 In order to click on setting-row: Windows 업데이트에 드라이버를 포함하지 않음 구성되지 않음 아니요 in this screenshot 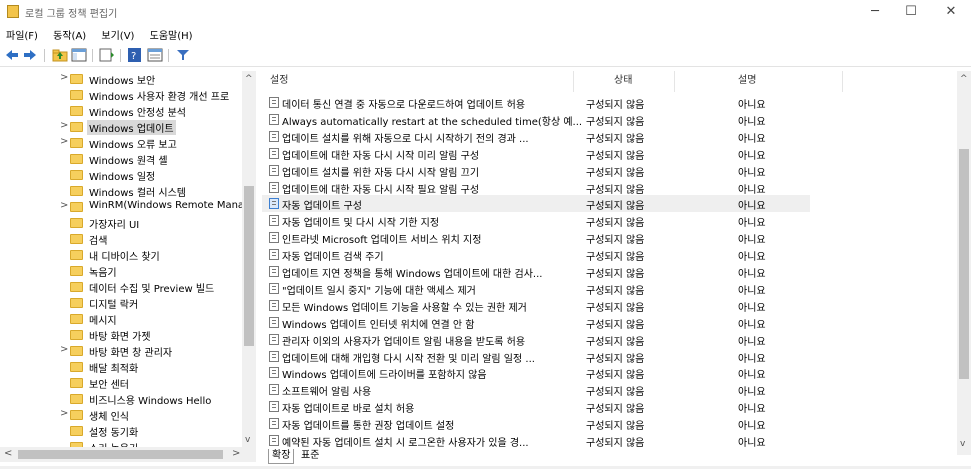, I will do `click(608, 372)`.